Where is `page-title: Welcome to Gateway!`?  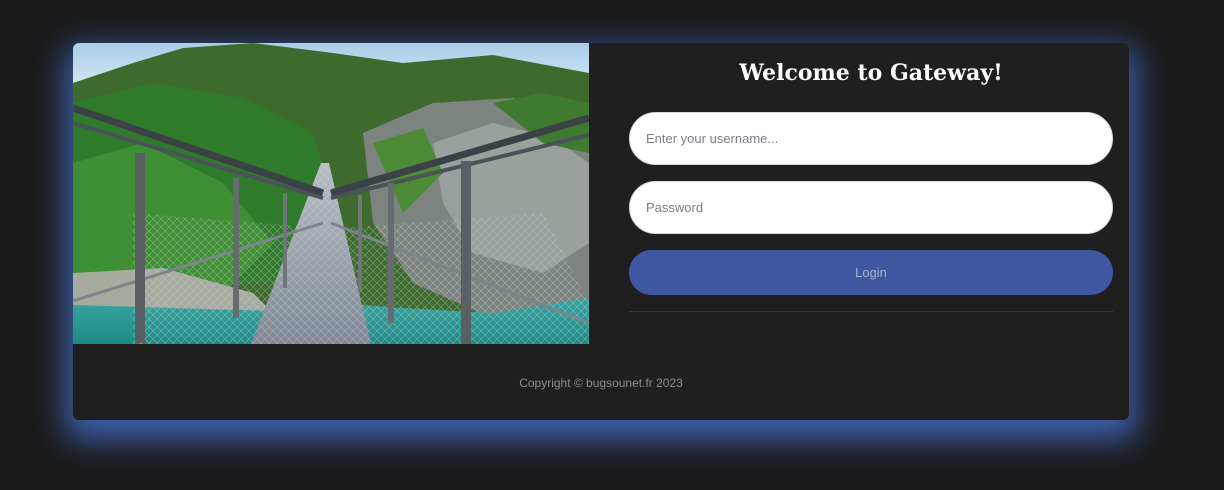 page-title: Welcome to Gateway! is located at coordinates (871, 73).